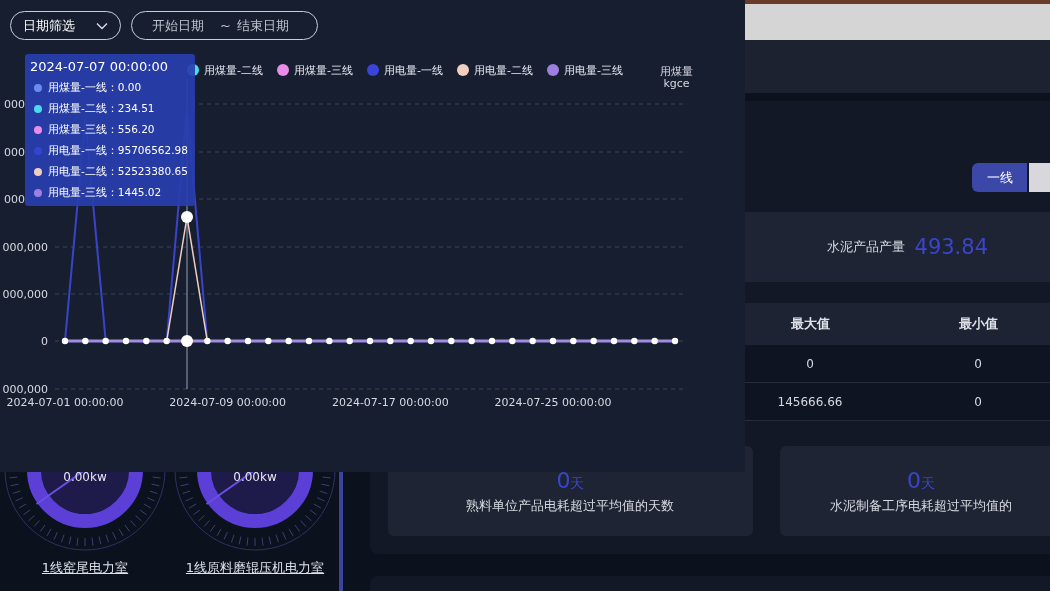  Describe the element at coordinates (95, 88) in the screenshot. I see `tooltip-value: 用煤量-一线：0.00` at that location.